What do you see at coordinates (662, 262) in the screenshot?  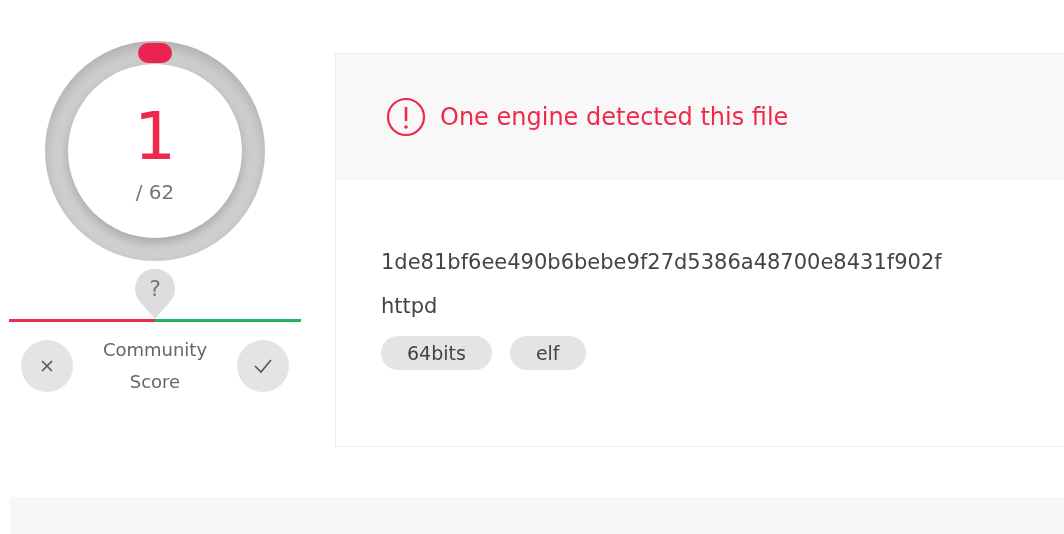 I see `file-hash: 1de81bf6ee490b6bebe9f27d5386a48700e8431f902f` at bounding box center [662, 262].